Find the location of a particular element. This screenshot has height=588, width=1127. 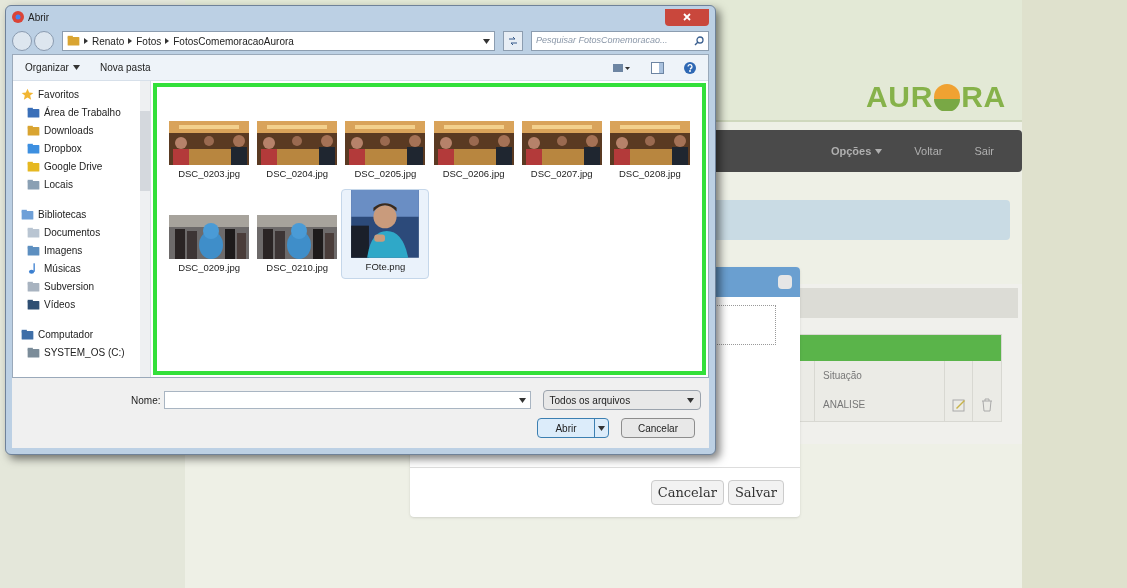

file-item: FOte.png is located at coordinates (385, 234).